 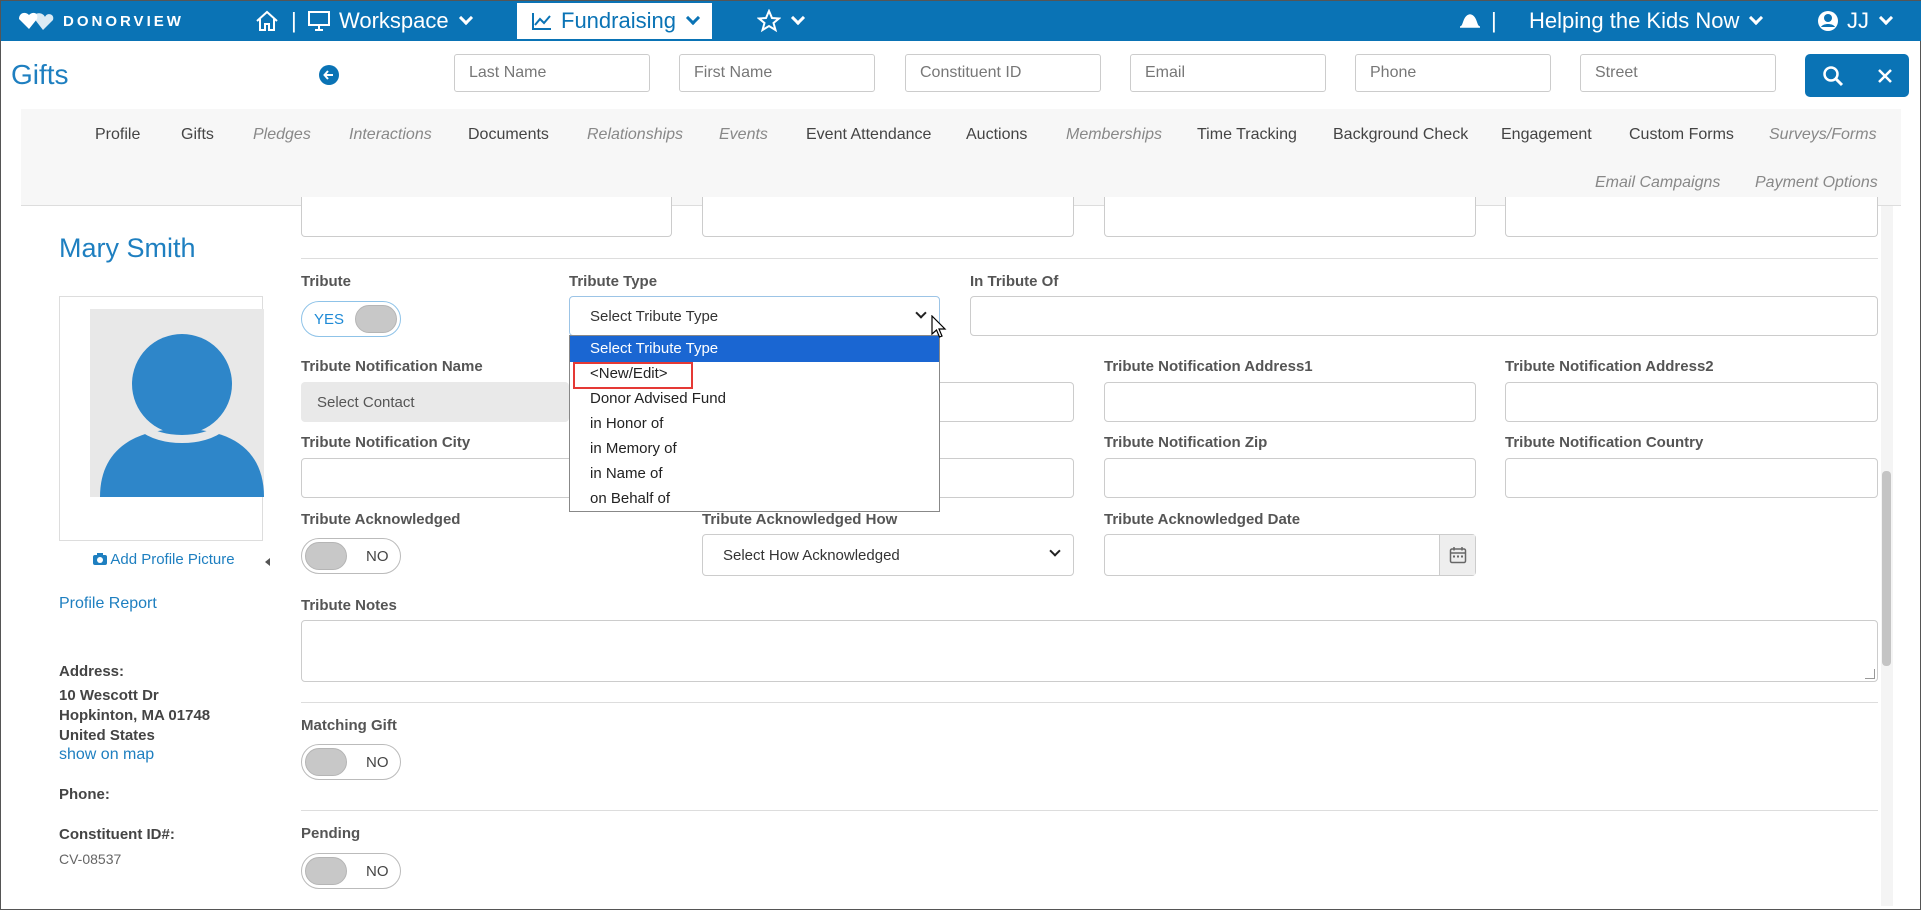 What do you see at coordinates (1855, 21) in the screenshot?
I see `user-menu: JJ` at bounding box center [1855, 21].